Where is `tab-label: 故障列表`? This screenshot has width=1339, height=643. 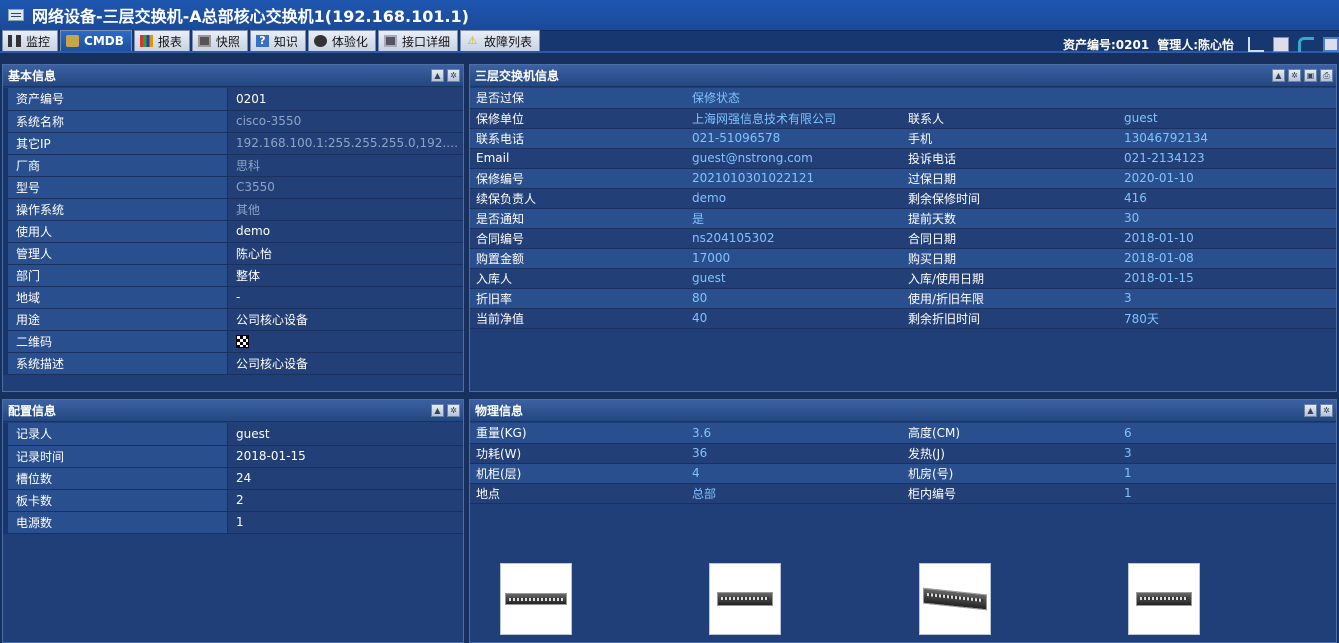 tab-label: 故障列表 is located at coordinates (507, 41).